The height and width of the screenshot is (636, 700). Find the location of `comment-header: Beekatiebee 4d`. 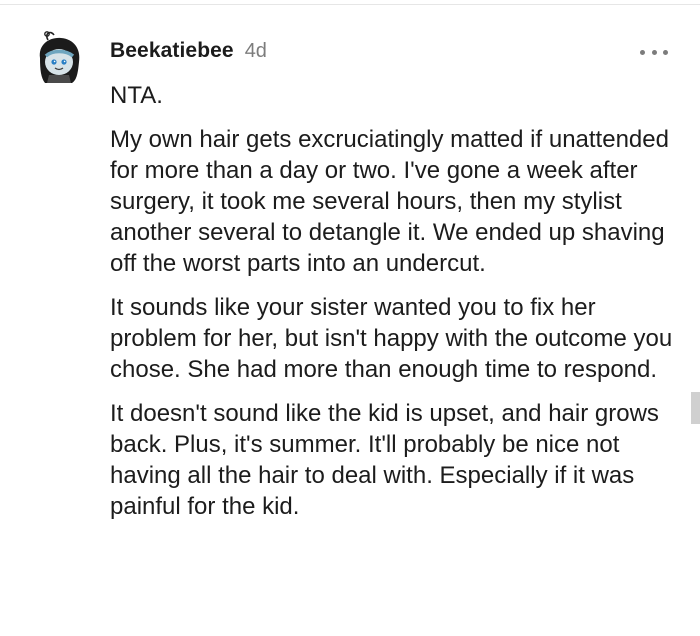

comment-header: Beekatiebee 4d is located at coordinates (188, 53).